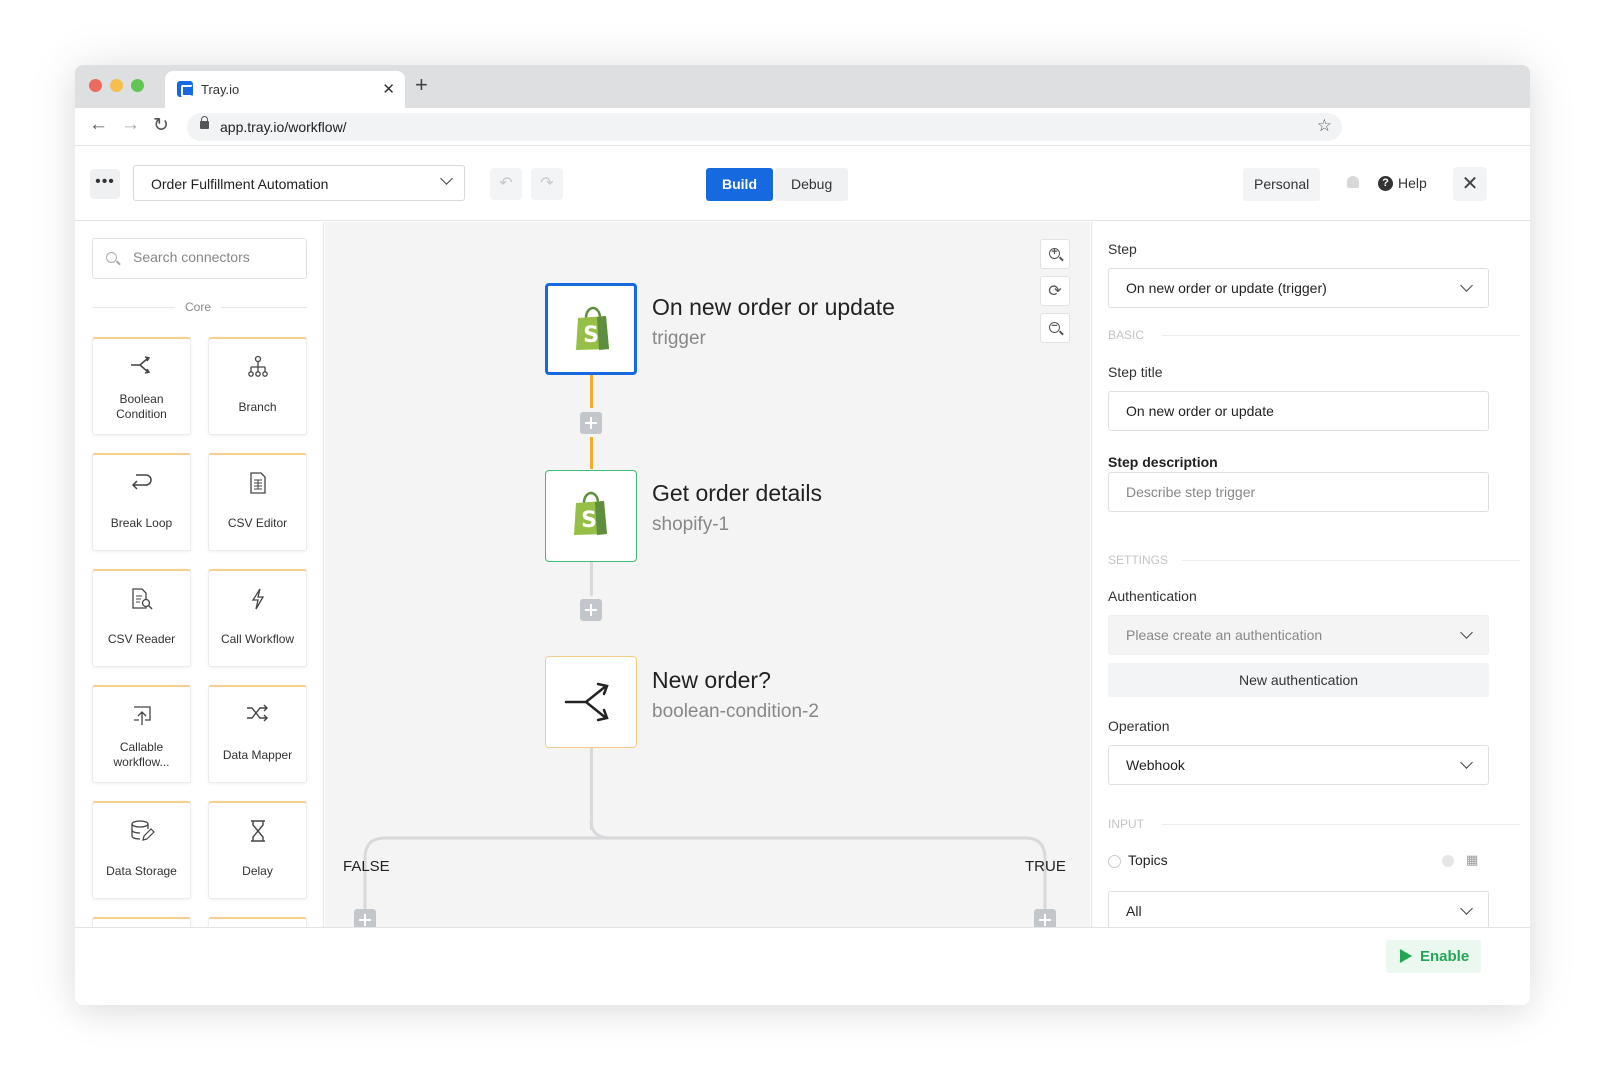 Image resolution: width=1600 pixels, height=1067 pixels. I want to click on notification-bell-icon, so click(1353, 182).